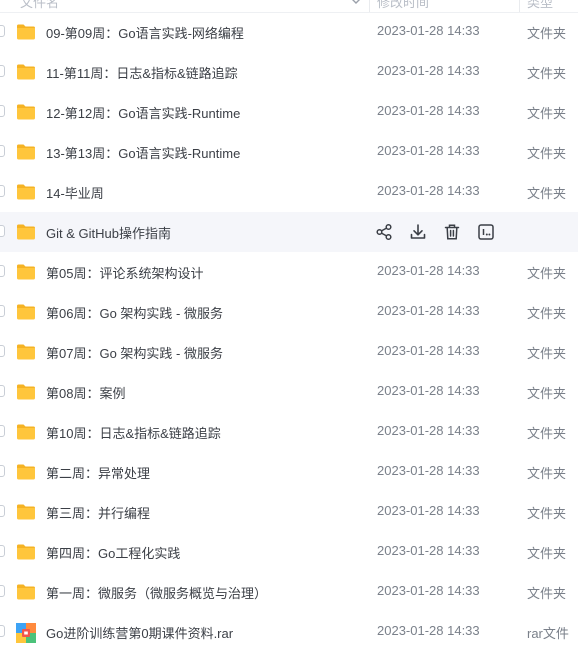 This screenshot has width=578, height=661. What do you see at coordinates (134, 352) in the screenshot?
I see `file-name: 第07周：Go 架构实践 - 微服务` at bounding box center [134, 352].